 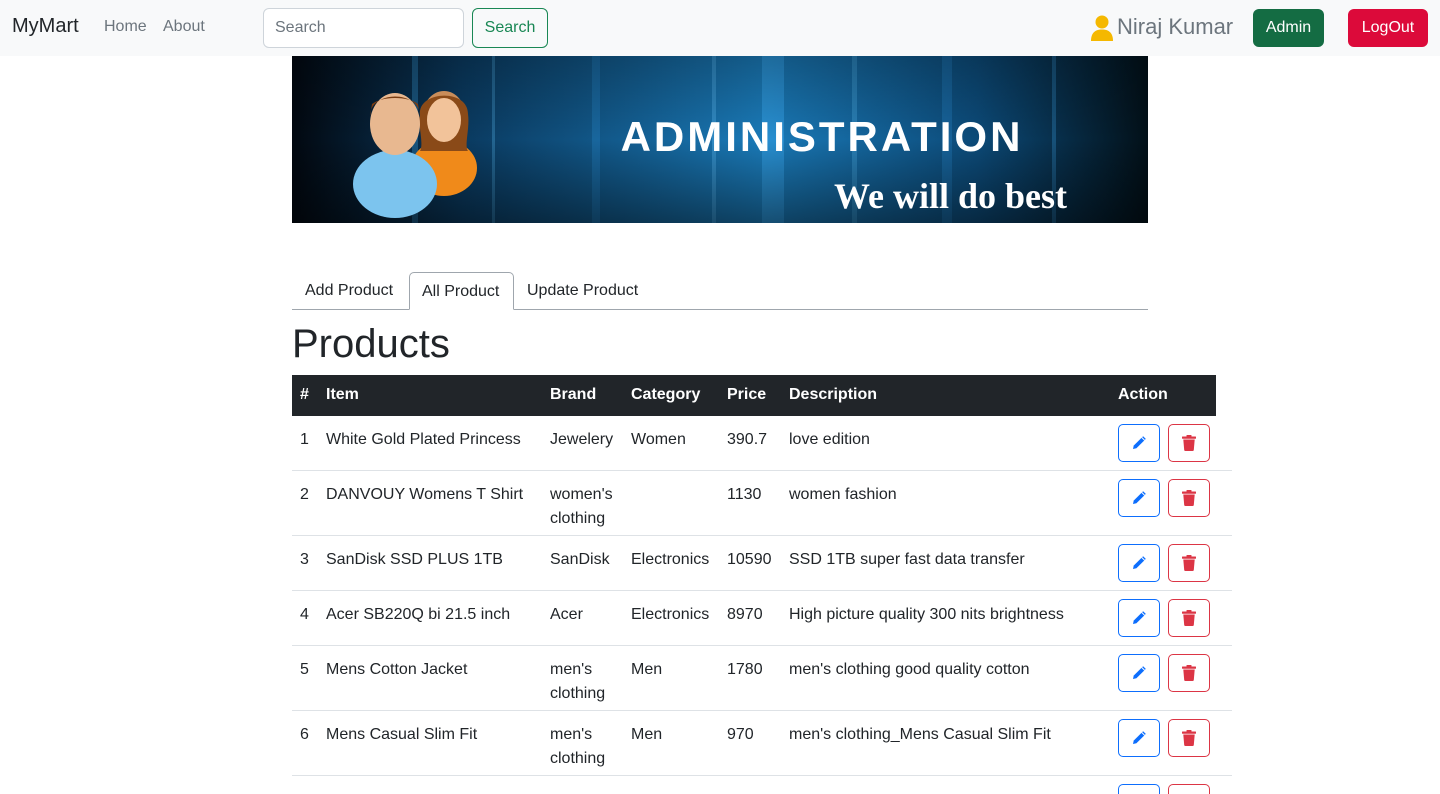 I want to click on cell-description: men's clothing_Mens Casual Slim Fit, so click(x=920, y=734).